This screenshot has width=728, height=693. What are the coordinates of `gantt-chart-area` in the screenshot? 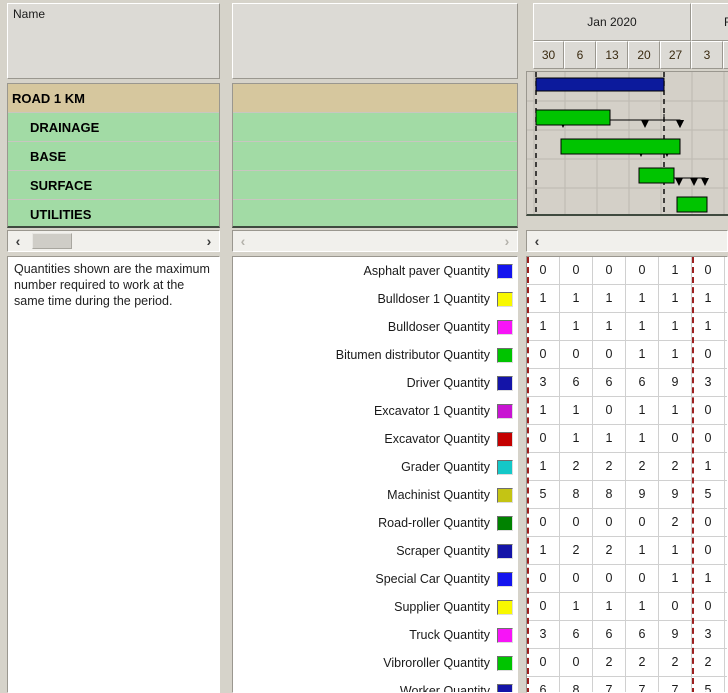 It's located at (627, 143).